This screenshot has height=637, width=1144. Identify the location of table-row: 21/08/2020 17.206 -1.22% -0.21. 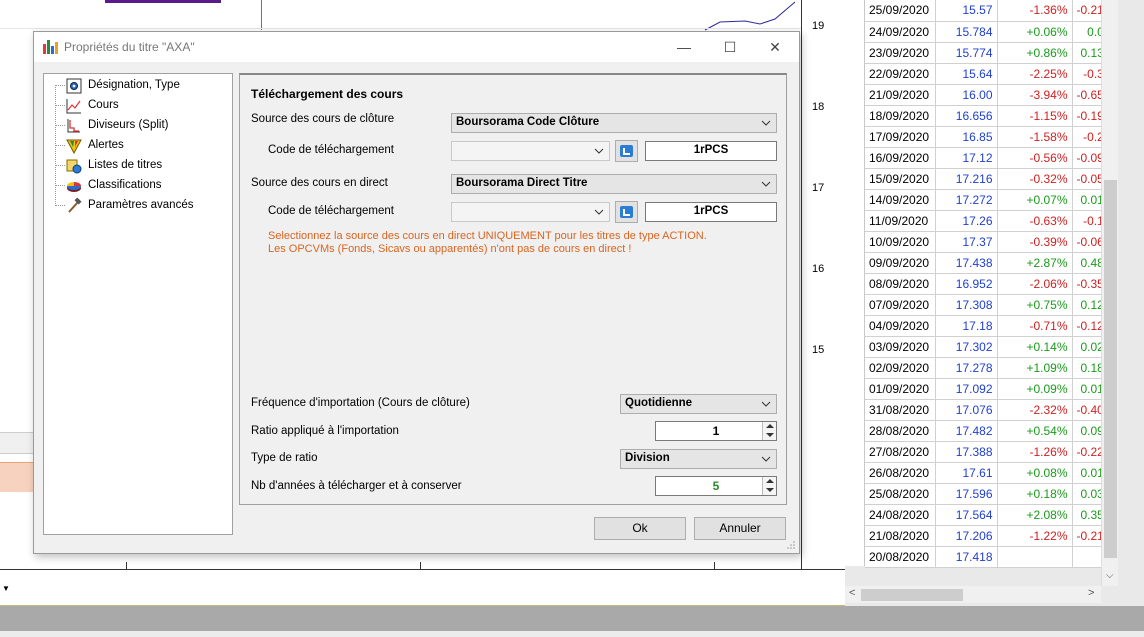
(987, 536).